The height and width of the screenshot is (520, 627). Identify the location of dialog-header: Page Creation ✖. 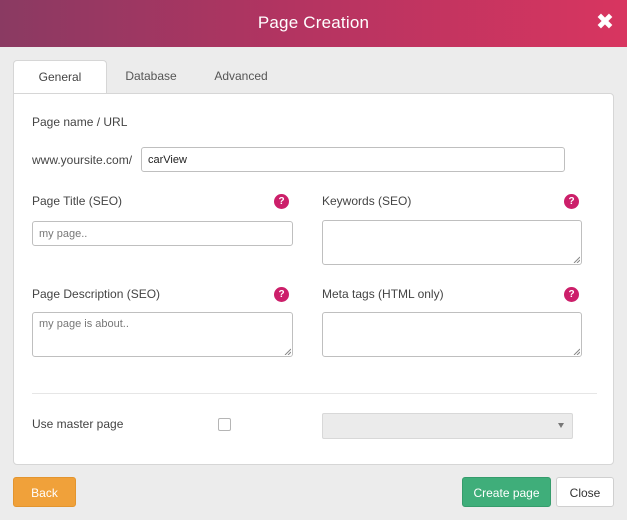
(313, 23).